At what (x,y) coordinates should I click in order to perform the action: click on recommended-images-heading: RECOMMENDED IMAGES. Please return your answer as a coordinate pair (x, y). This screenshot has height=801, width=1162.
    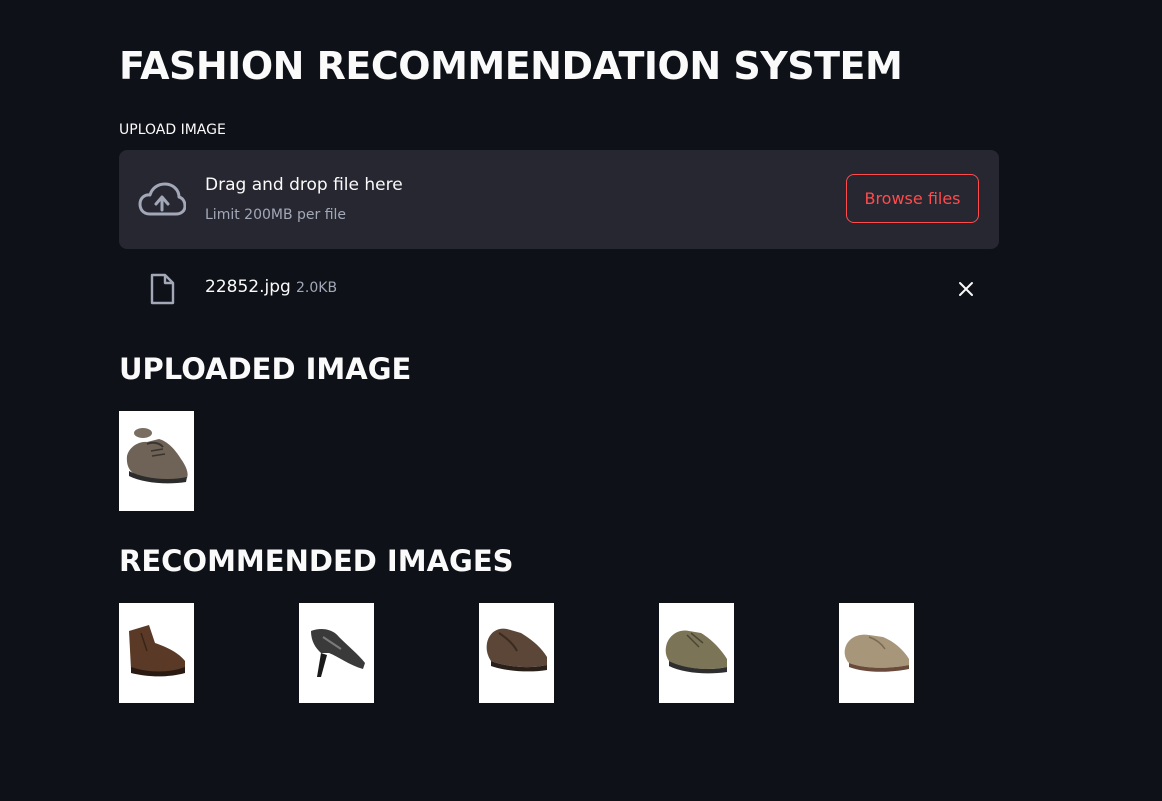
    Looking at the image, I should click on (316, 561).